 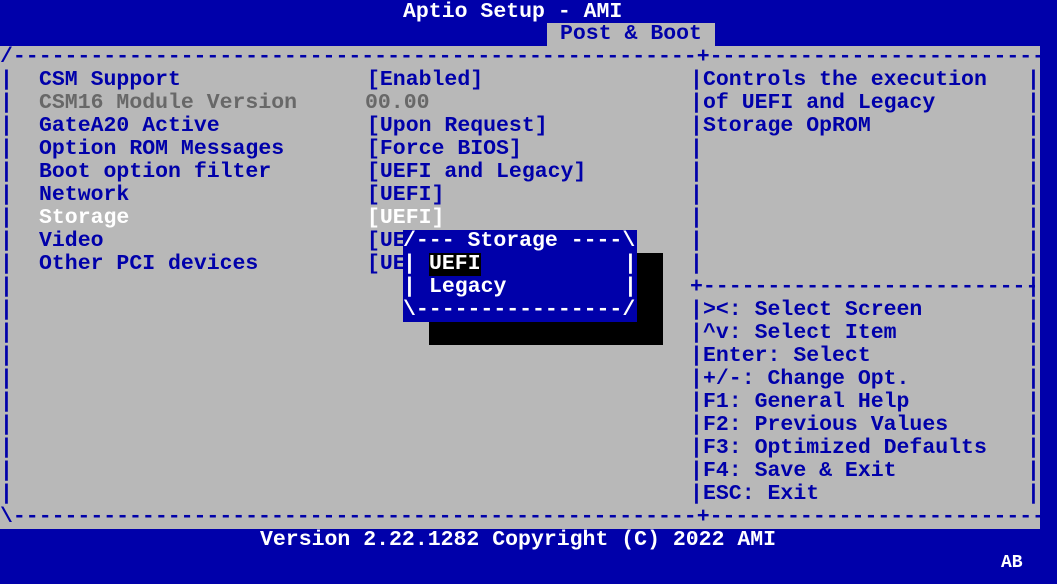 What do you see at coordinates (148, 264) in the screenshot?
I see `setting-label: Other PCI devices` at bounding box center [148, 264].